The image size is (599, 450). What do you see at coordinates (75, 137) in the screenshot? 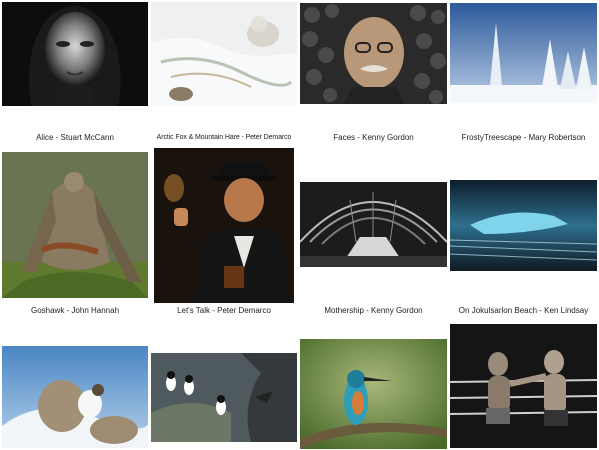
I see `photo-caption: Alice - Stuart McCann` at bounding box center [75, 137].